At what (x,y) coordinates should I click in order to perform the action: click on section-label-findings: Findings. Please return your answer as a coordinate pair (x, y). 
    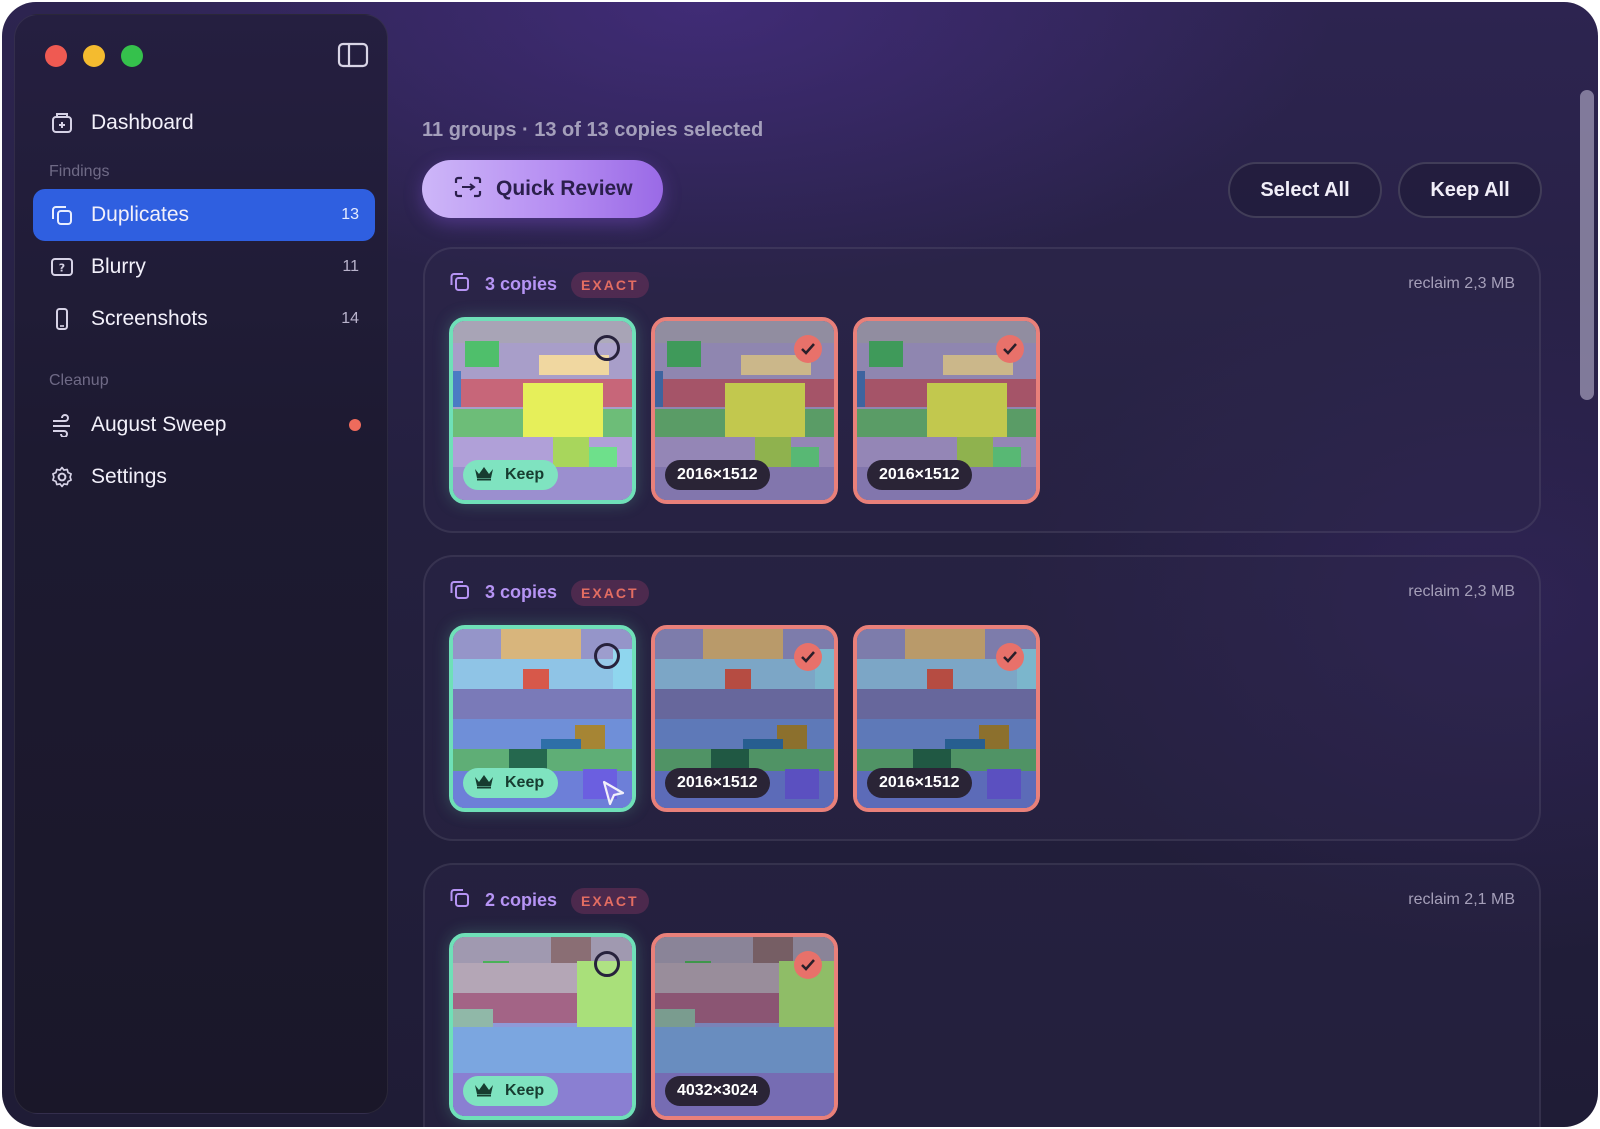
    Looking at the image, I should click on (79, 171).